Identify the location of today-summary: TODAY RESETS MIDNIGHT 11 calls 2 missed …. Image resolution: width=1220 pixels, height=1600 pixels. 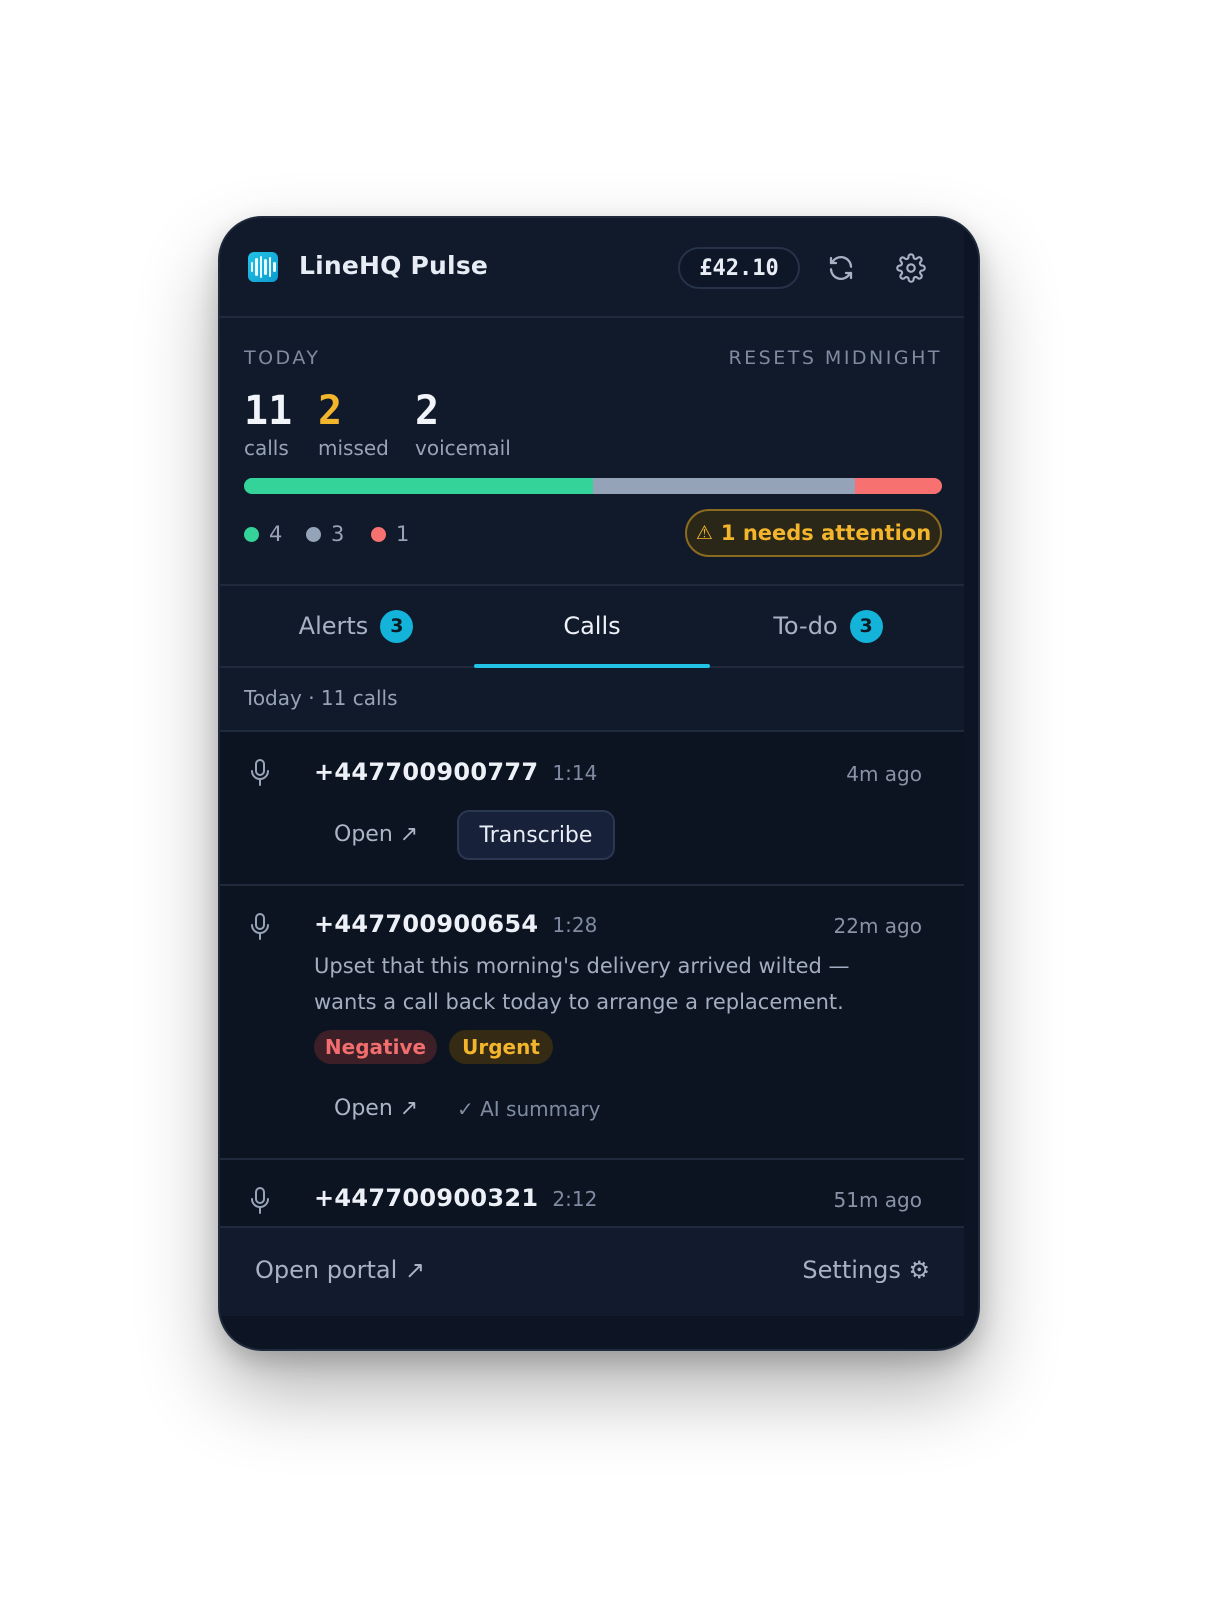
(592, 452).